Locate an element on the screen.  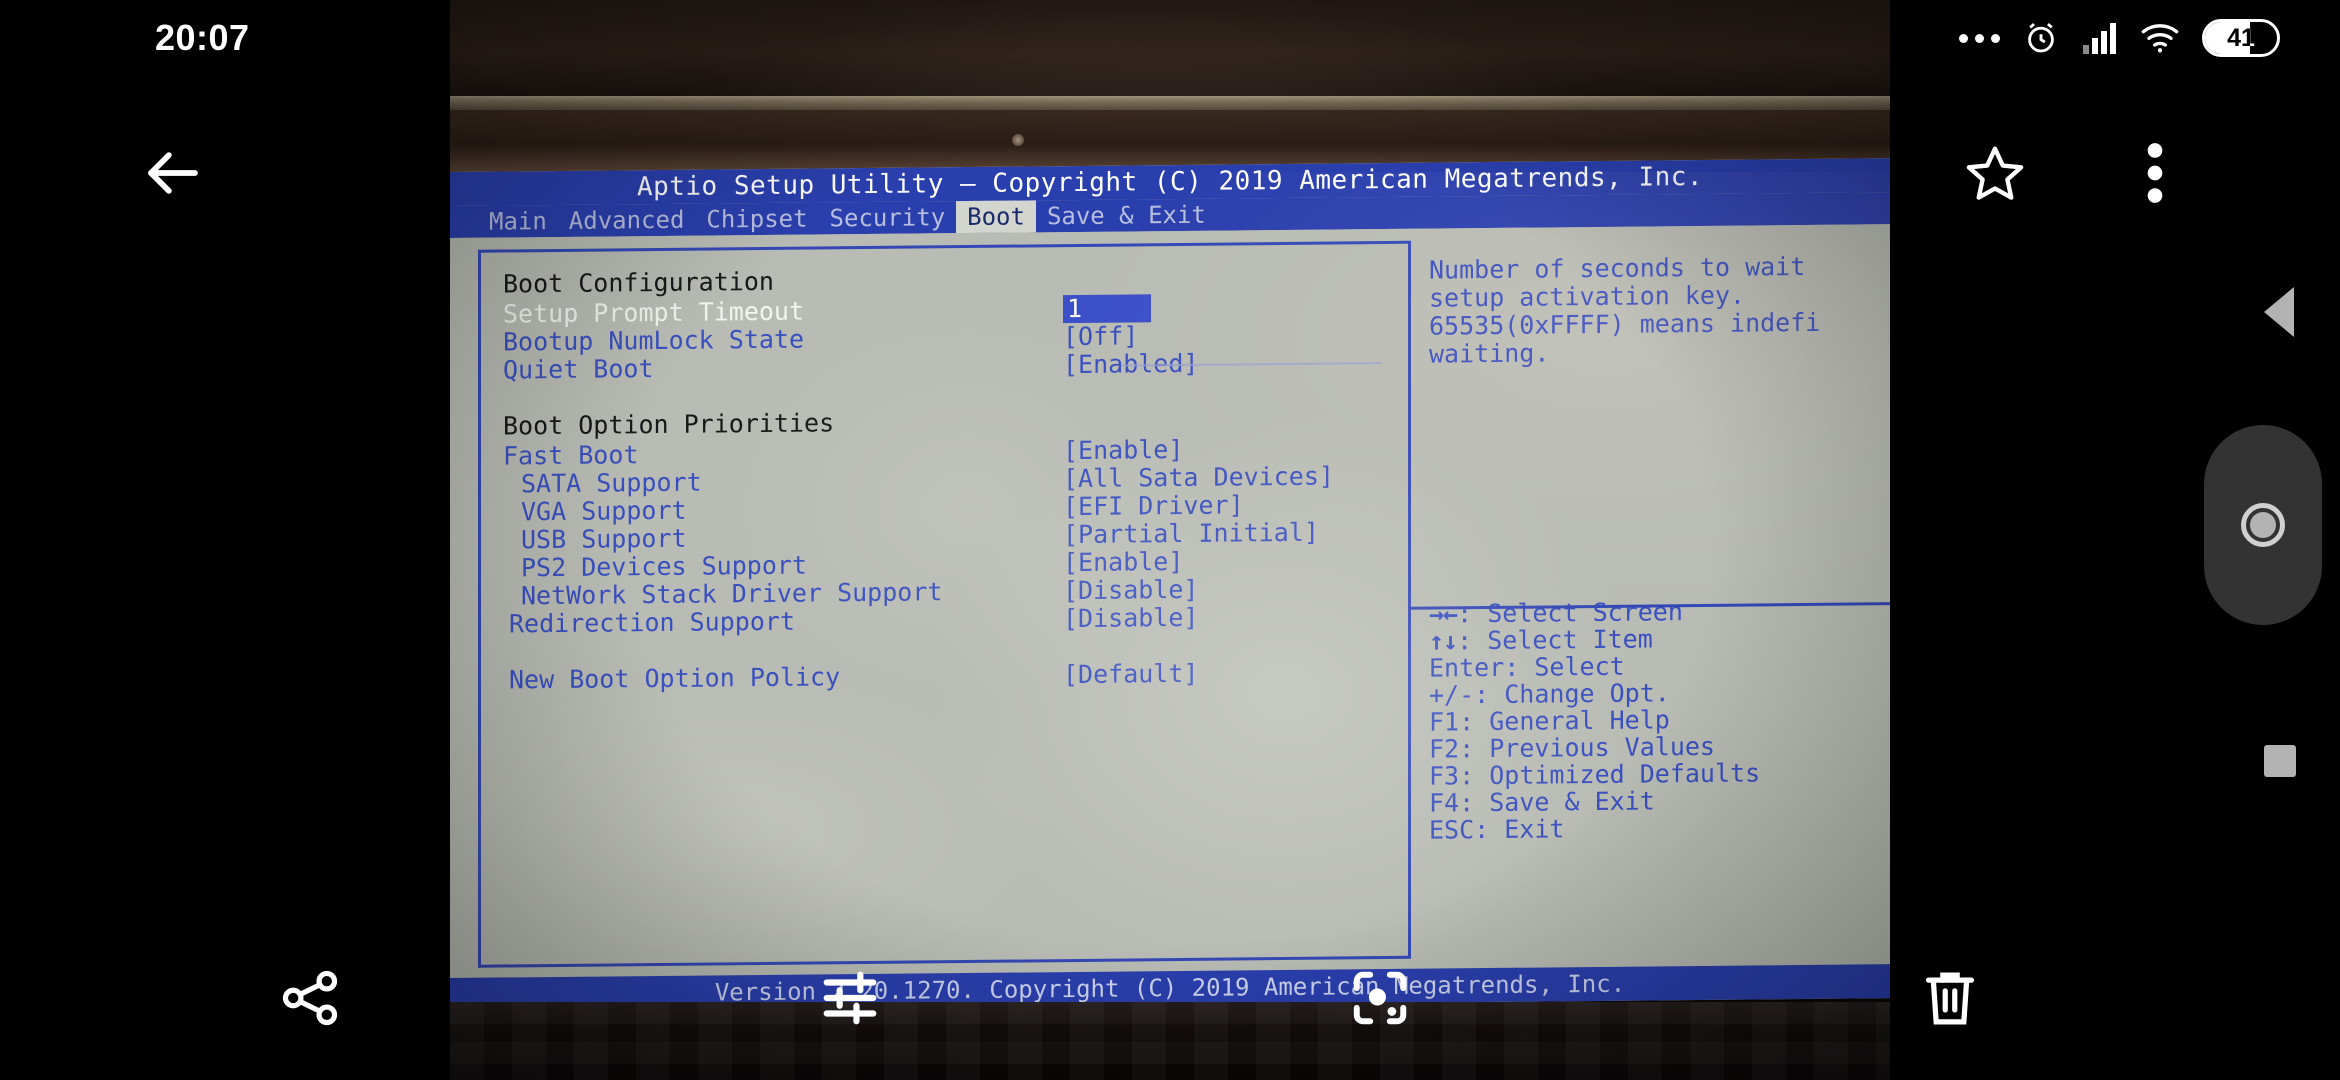
delete-button is located at coordinates (1950, 998).